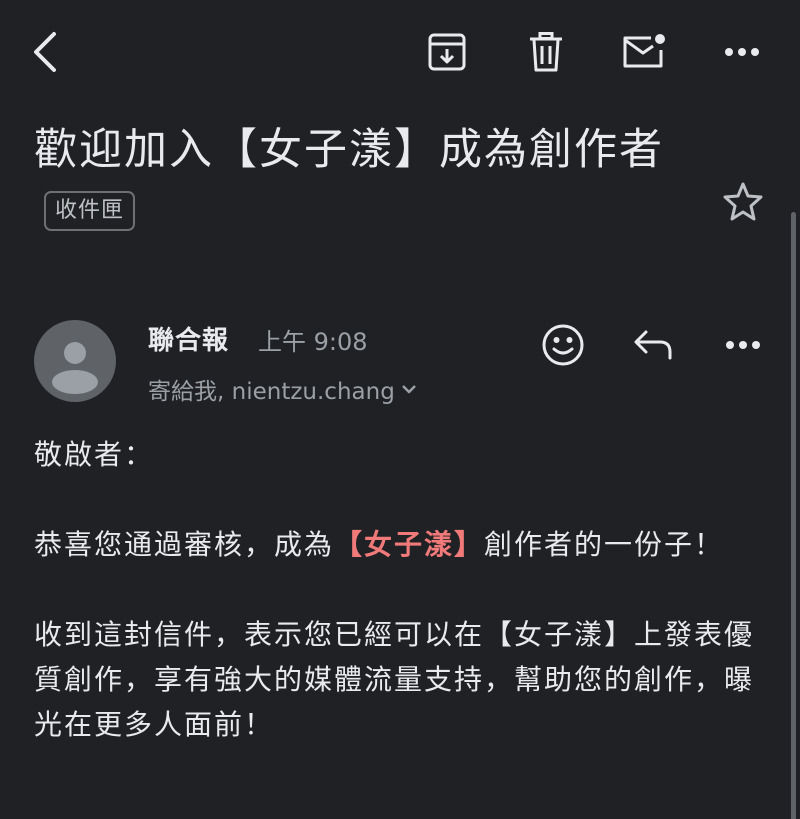  What do you see at coordinates (184, 544) in the screenshot?
I see `p1-text-before: 恭喜您通過審核，成為` at bounding box center [184, 544].